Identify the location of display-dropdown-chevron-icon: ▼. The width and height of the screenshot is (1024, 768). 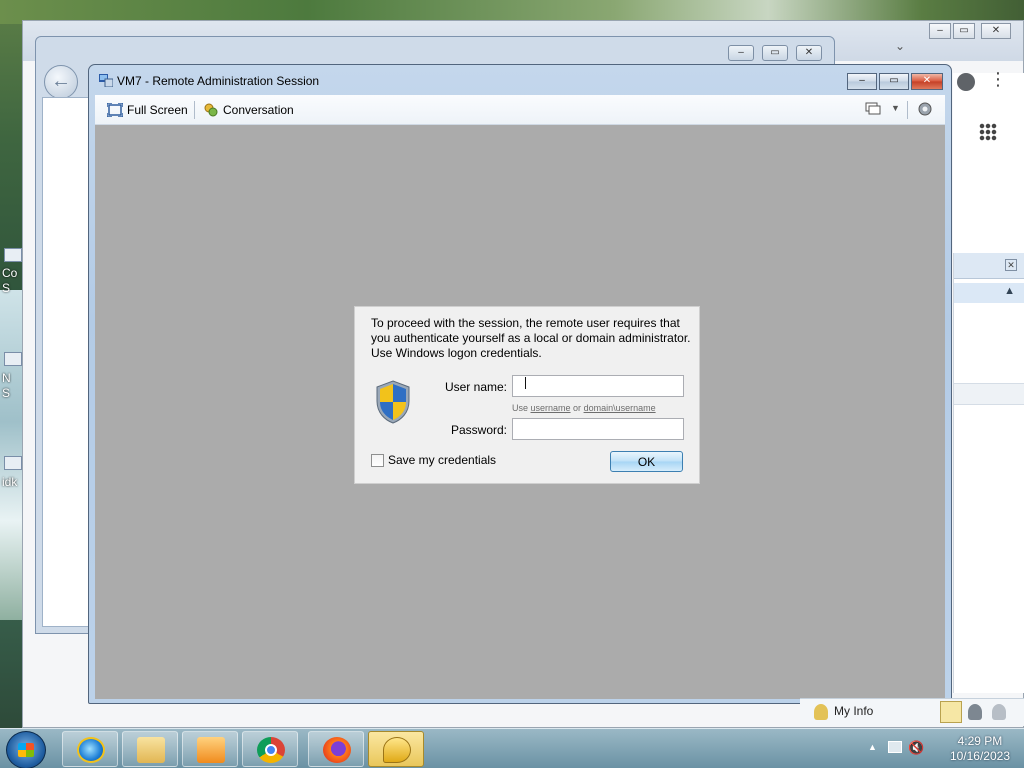
(895, 108).